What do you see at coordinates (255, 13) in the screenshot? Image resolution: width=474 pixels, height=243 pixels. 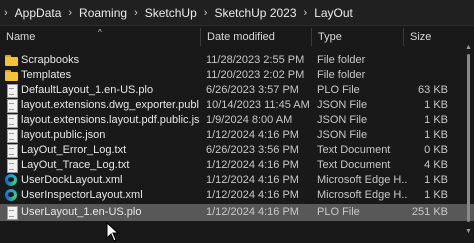 I see `breadcrumb-sketchup-2023: SketchUp 2023` at bounding box center [255, 13].